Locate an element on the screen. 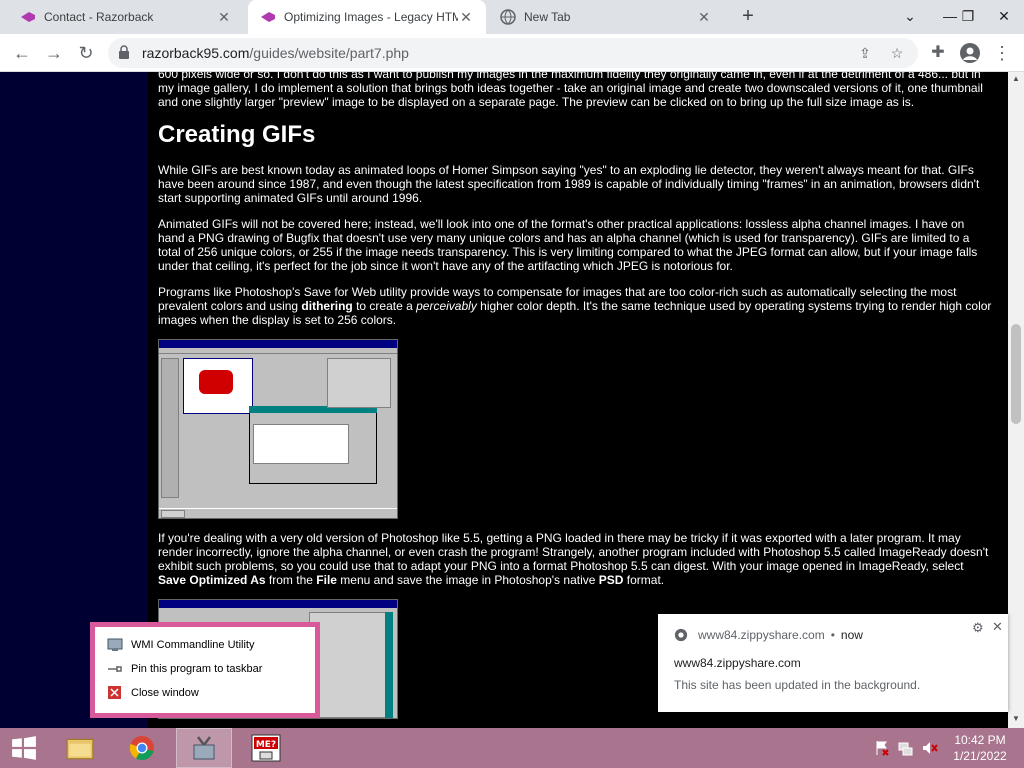  tab-optimizing-images: Optimizing Images - Legacy HTML T ✕ is located at coordinates (367, 17).